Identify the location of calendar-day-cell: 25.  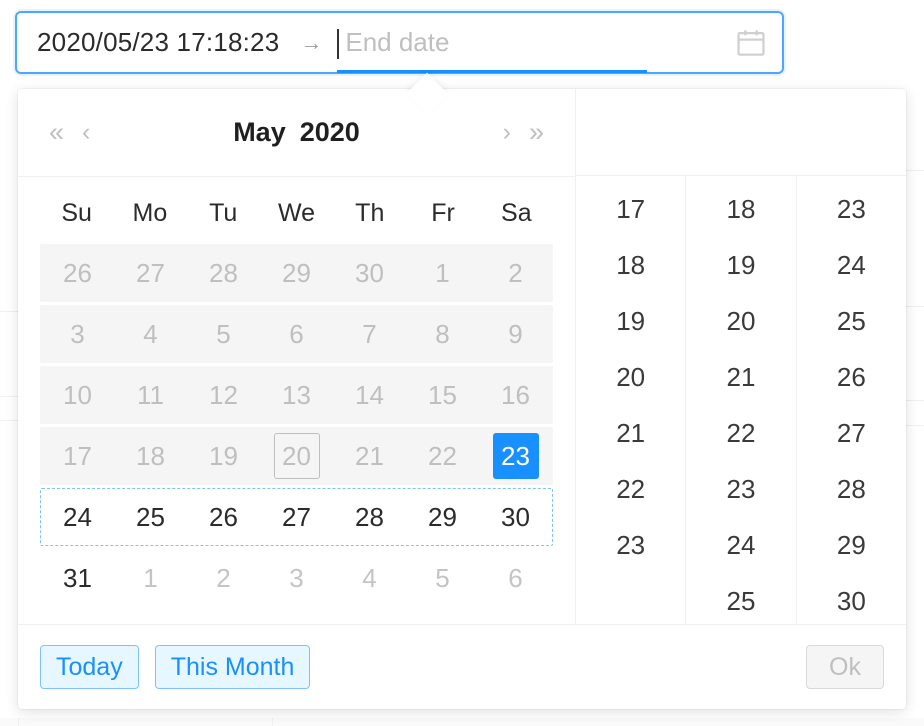
(150, 517).